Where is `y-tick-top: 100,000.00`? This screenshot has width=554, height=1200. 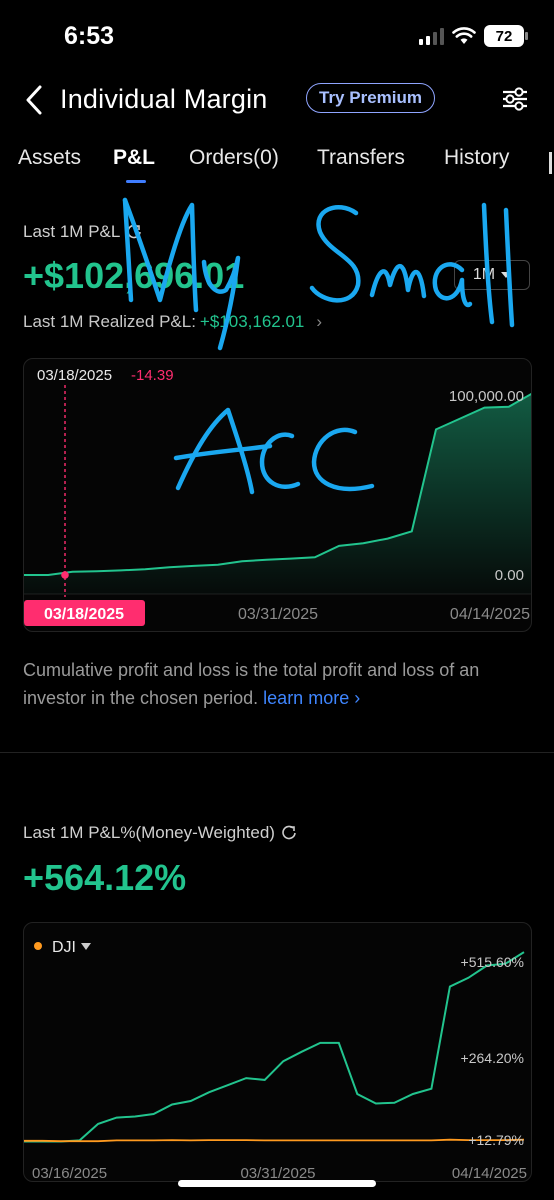 y-tick-top: 100,000.00 is located at coordinates (486, 396).